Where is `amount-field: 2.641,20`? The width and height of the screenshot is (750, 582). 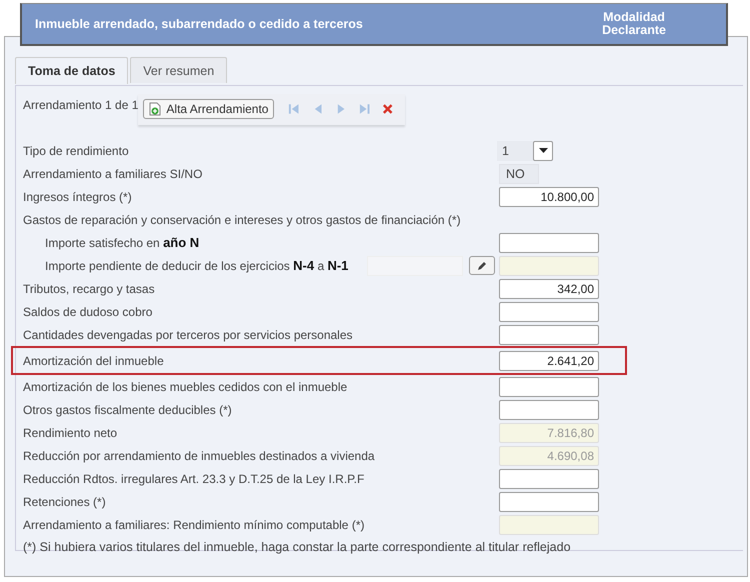
amount-field: 2.641,20 is located at coordinates (549, 360).